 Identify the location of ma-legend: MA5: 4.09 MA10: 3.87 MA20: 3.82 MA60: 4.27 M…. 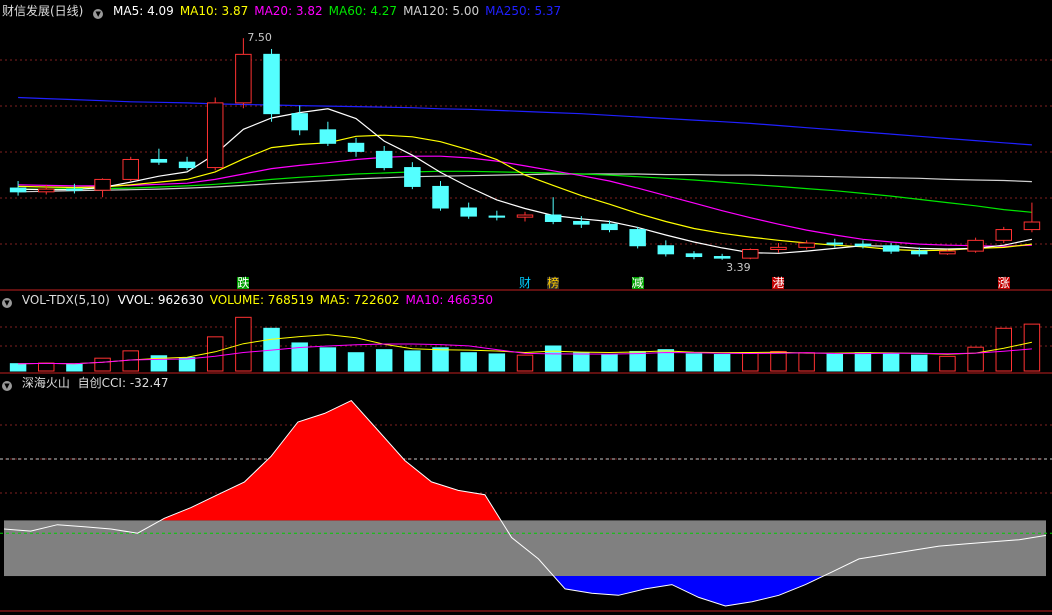
(340, 11).